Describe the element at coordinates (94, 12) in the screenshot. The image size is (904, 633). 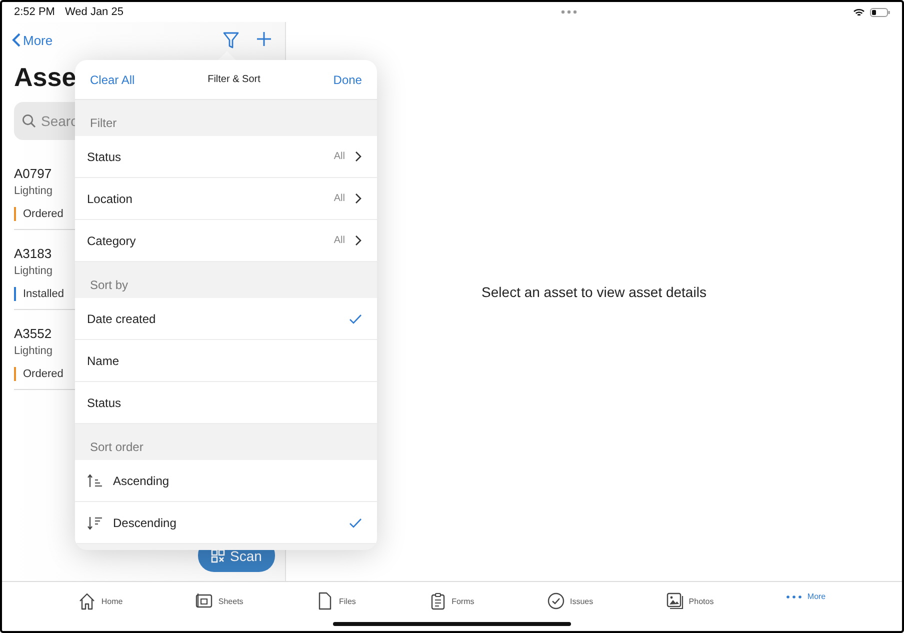
I see `status-date: Wed Jan 25` at that location.